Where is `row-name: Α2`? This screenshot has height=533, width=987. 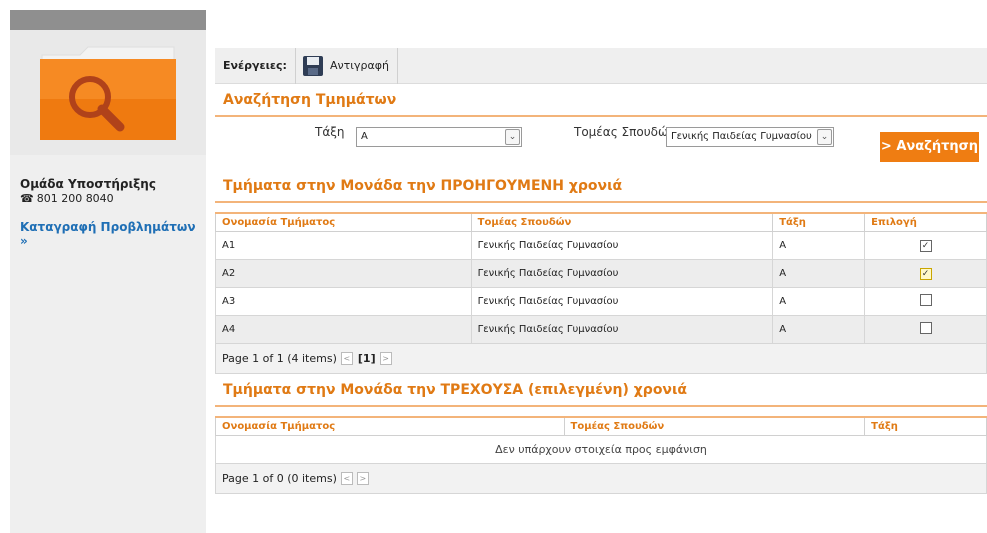
row-name: Α2 is located at coordinates (343, 273).